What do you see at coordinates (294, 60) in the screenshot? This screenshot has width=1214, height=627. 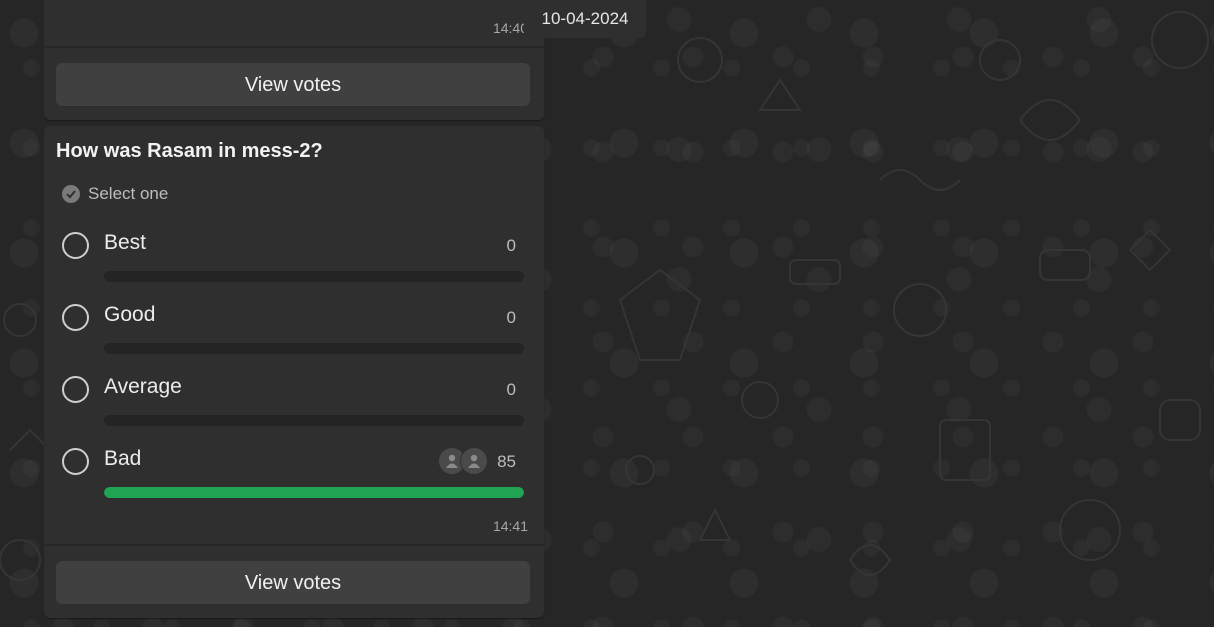 I see `previous-poll-bubble: 14:40 View votes` at bounding box center [294, 60].